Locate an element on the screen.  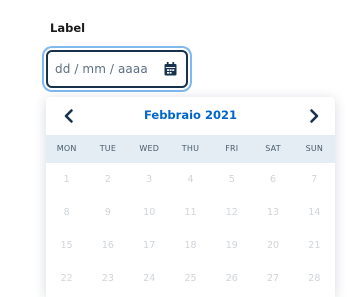
weekday-sun: SUN is located at coordinates (314, 148).